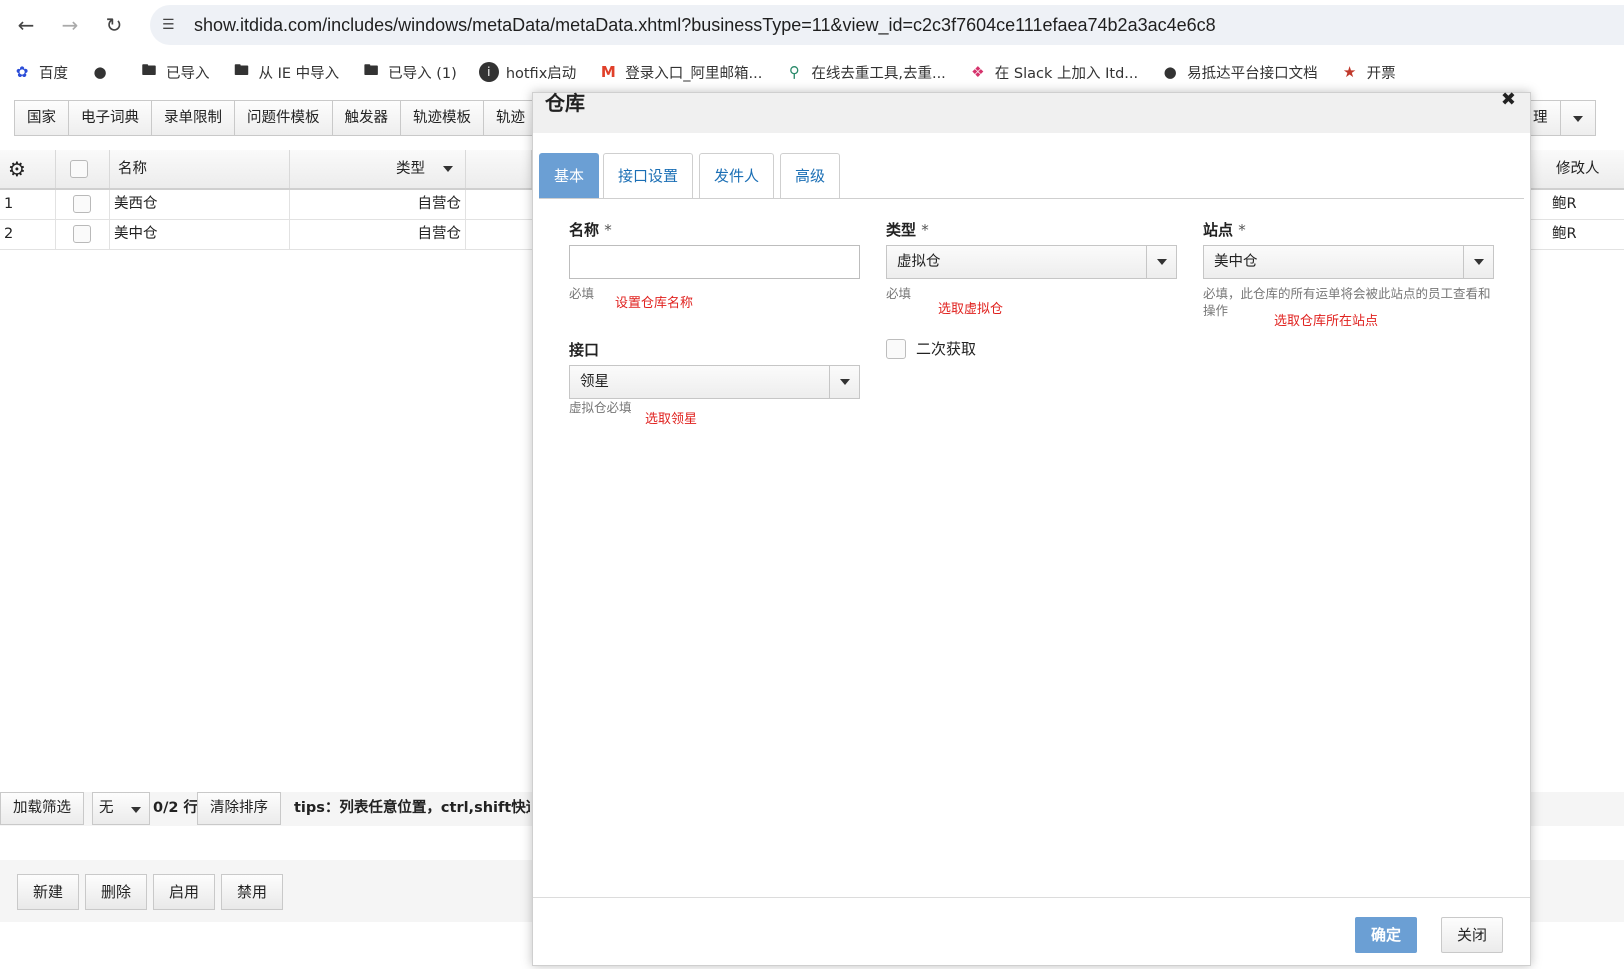 This screenshot has width=1624, height=969. Describe the element at coordinates (192, 118) in the screenshot. I see `toolbar-entry-limit: 录单限制` at that location.